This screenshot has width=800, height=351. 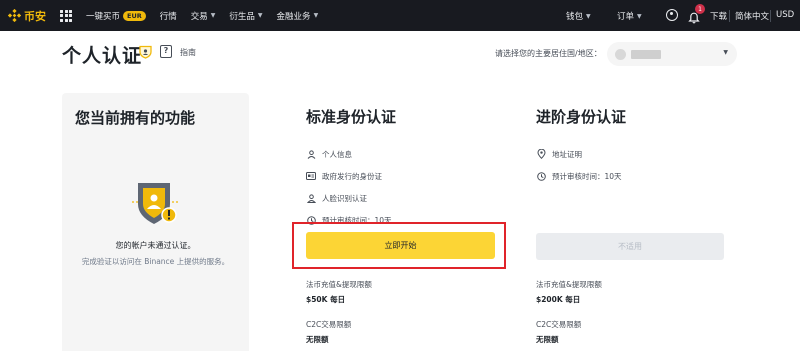 I want to click on nav-buy-crypto-label: 一键买币, so click(x=103, y=16).